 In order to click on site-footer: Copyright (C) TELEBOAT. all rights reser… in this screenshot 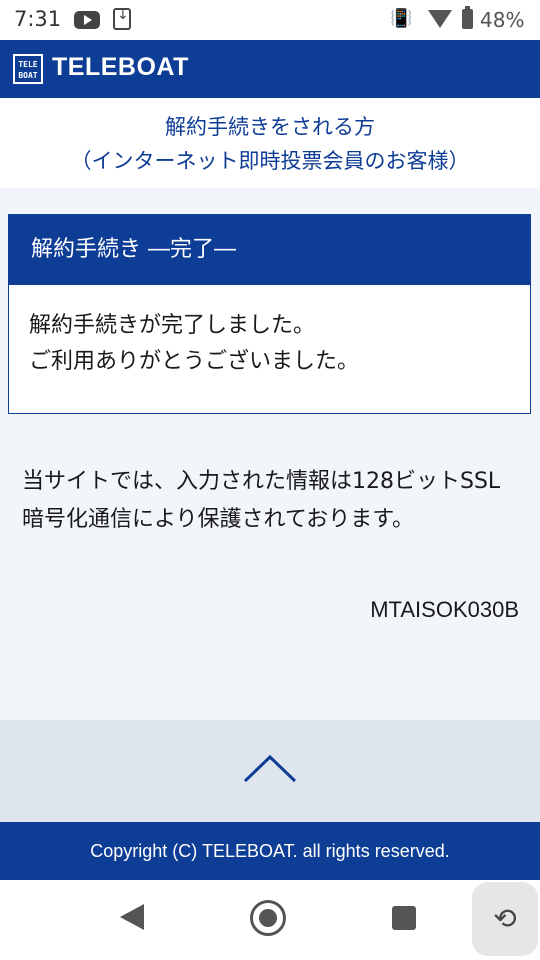, I will do `click(270, 851)`.